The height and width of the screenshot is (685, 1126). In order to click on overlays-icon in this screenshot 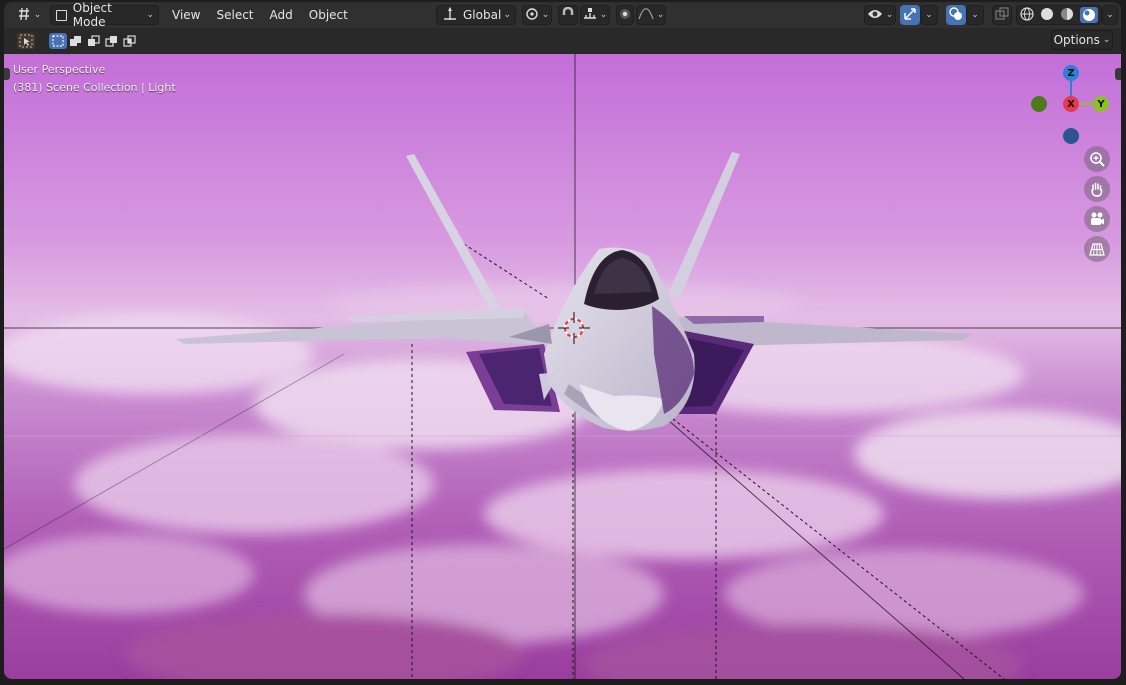, I will do `click(956, 15)`.